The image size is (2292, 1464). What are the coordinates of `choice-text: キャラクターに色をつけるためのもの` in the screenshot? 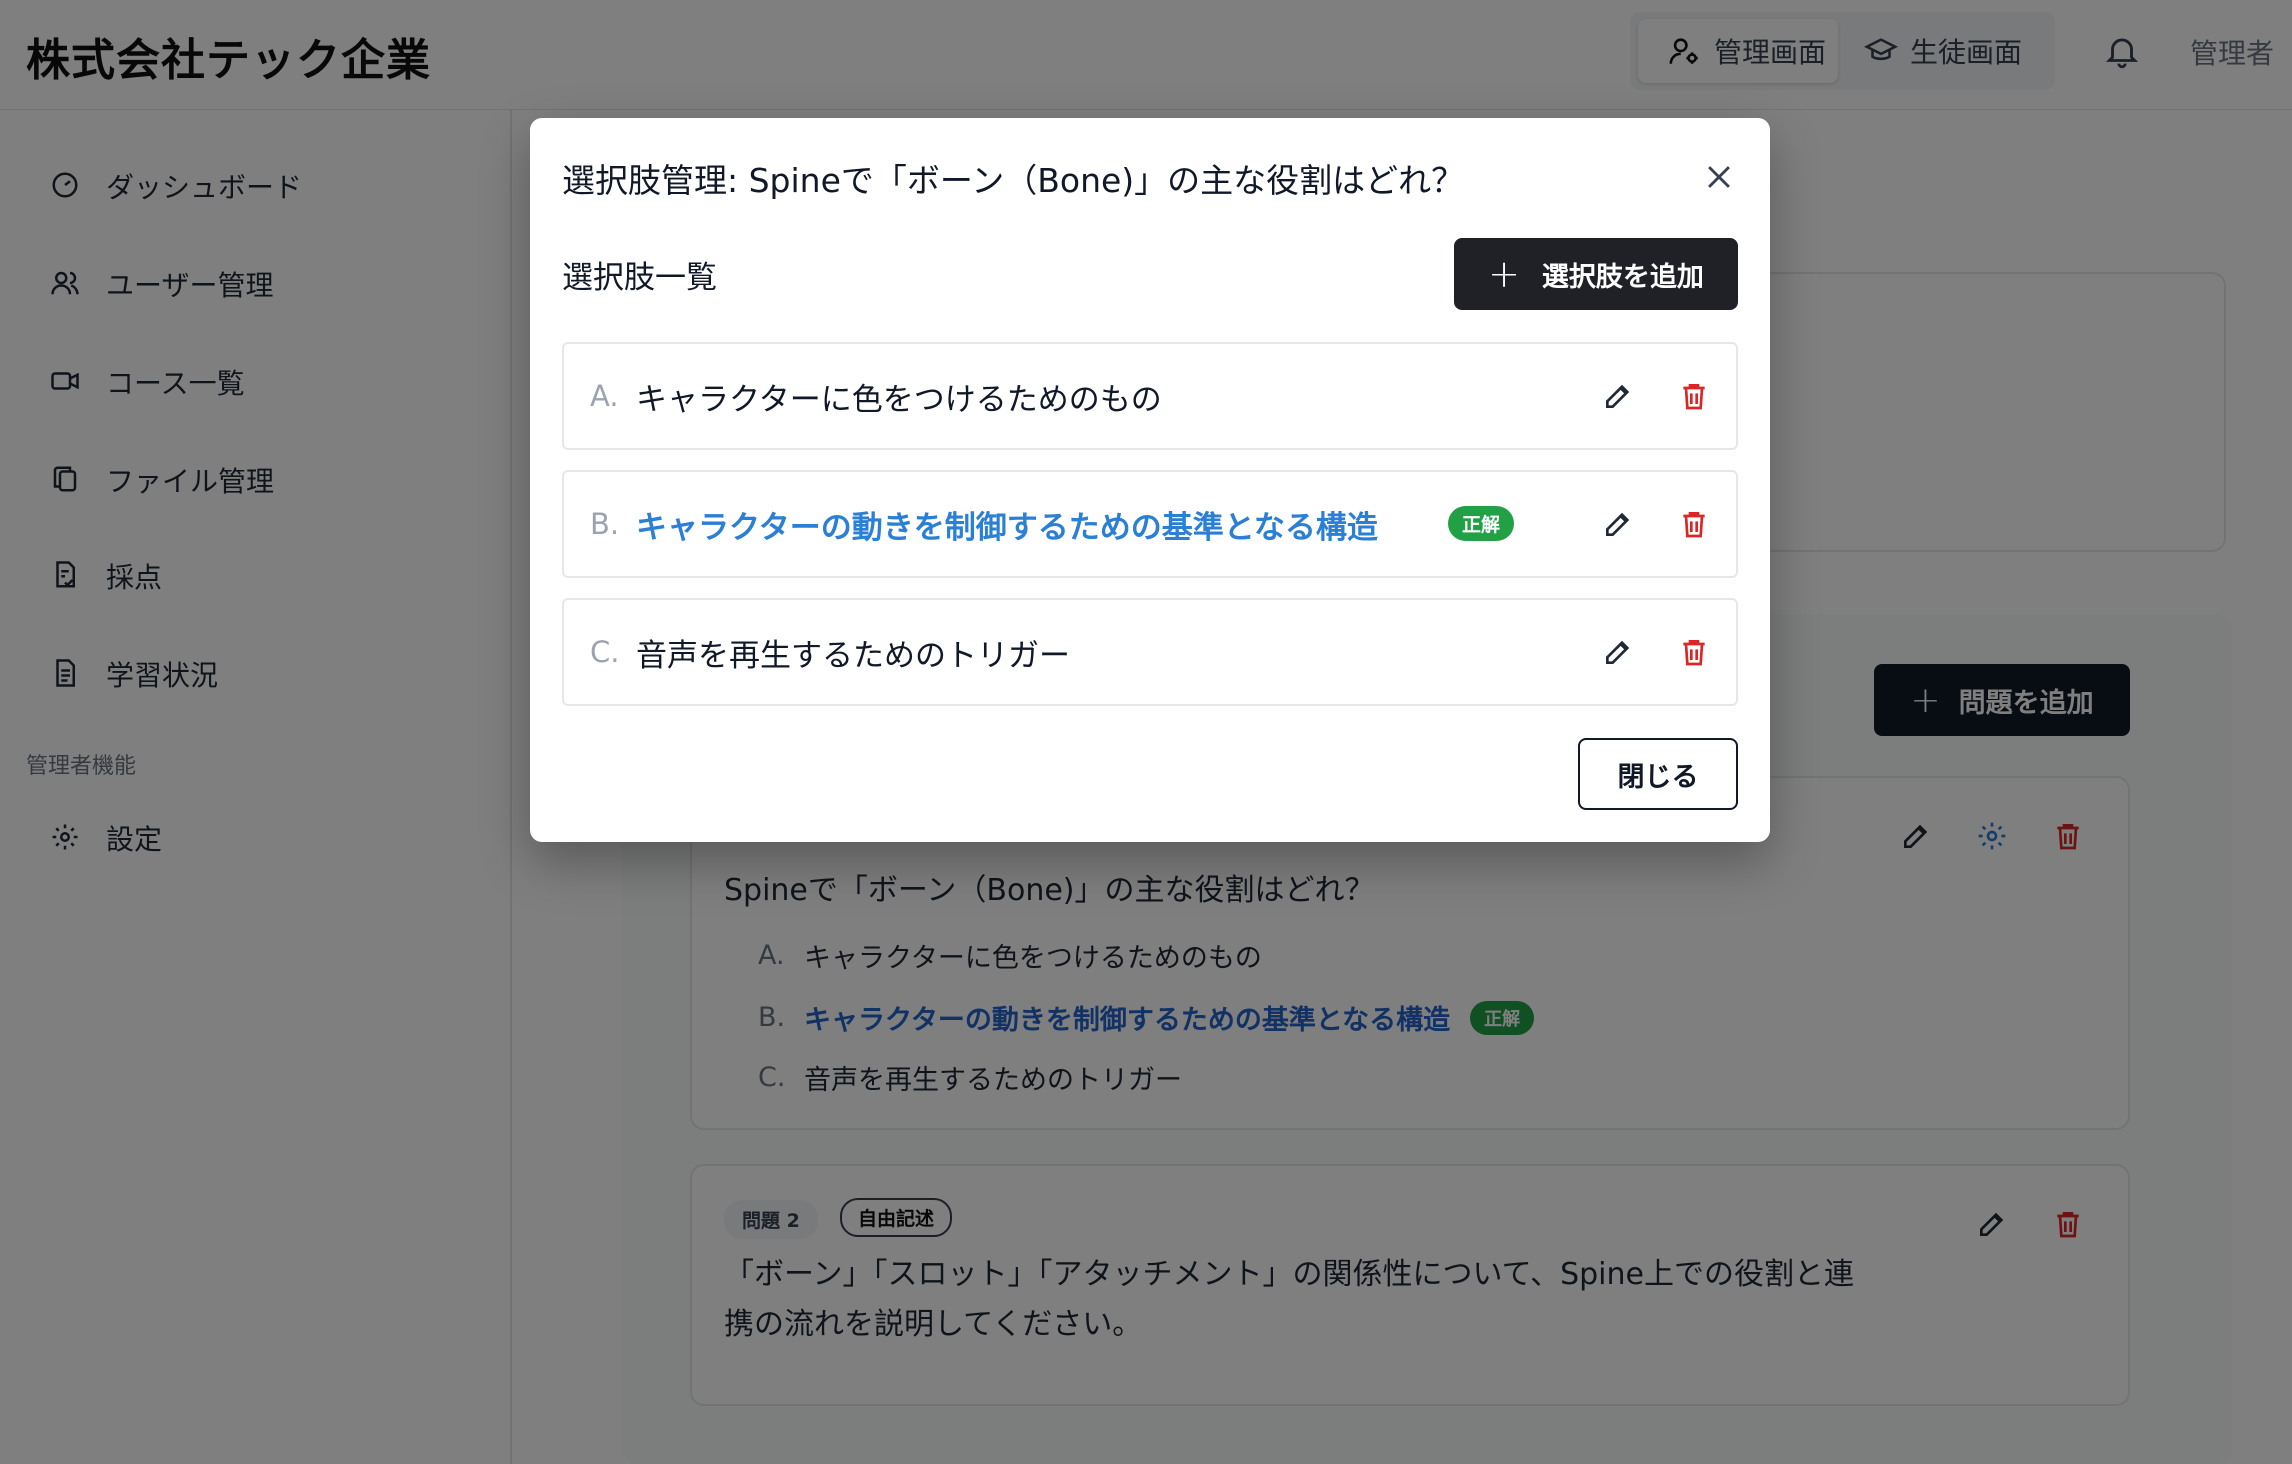 It's located at (899, 399).